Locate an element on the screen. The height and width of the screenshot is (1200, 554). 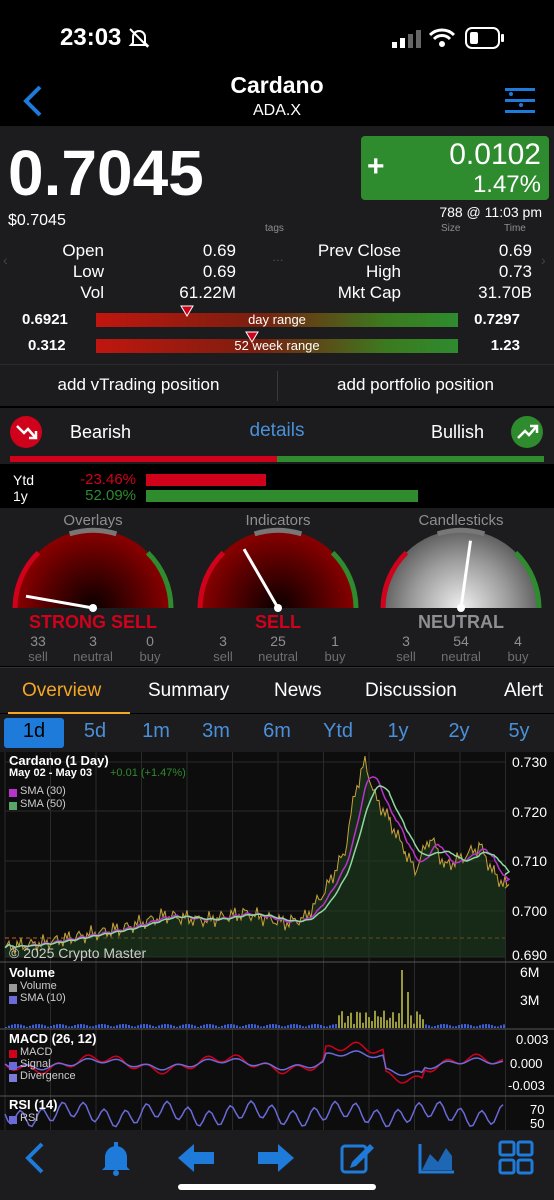
left-chevron-icon: ‹ is located at coordinates (5, 260).